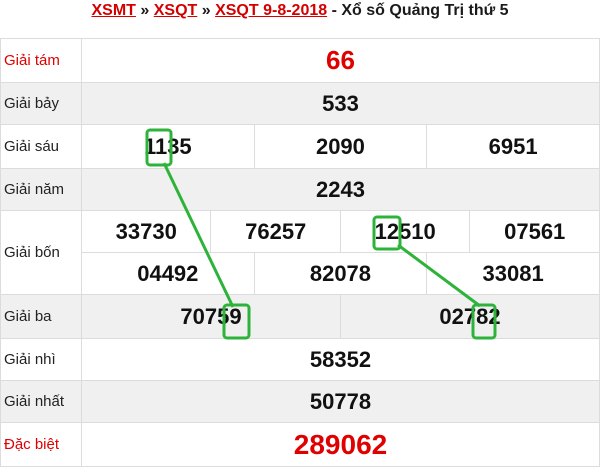 The image size is (600, 470). Describe the element at coordinates (418, 10) in the screenshot. I see `page-title: - Xổ số Quảng Trị thứ 5` at that location.